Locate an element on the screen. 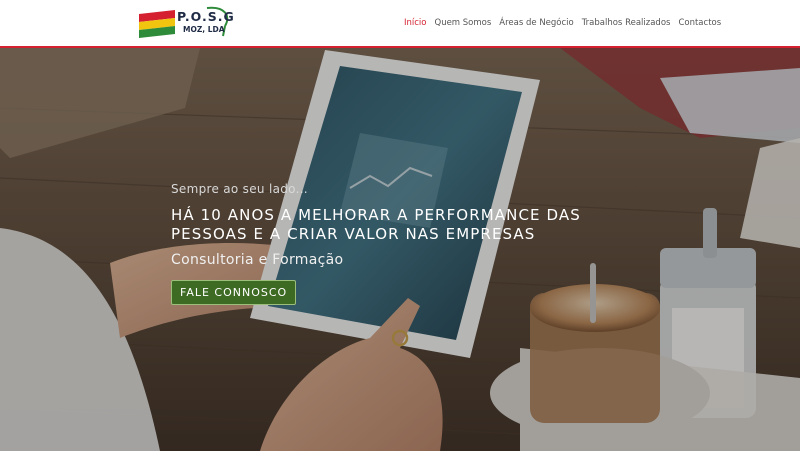 The image size is (800, 451). nav-item-contactos: Contactos is located at coordinates (699, 23).